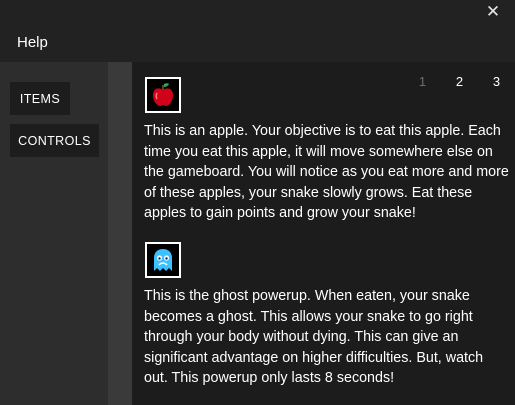  What do you see at coordinates (496, 81) in the screenshot?
I see `page-3-button: 3` at bounding box center [496, 81].